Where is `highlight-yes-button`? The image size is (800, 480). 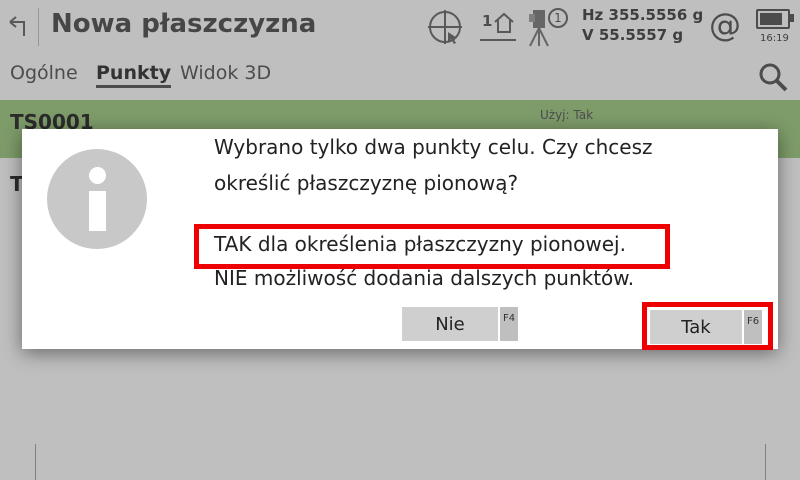 highlight-yes-button is located at coordinates (707, 326).